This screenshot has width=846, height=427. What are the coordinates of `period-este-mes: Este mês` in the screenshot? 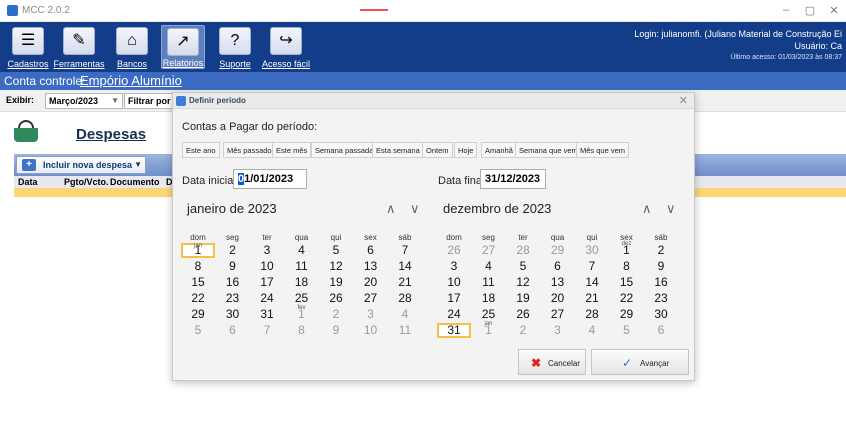 It's located at (292, 150).